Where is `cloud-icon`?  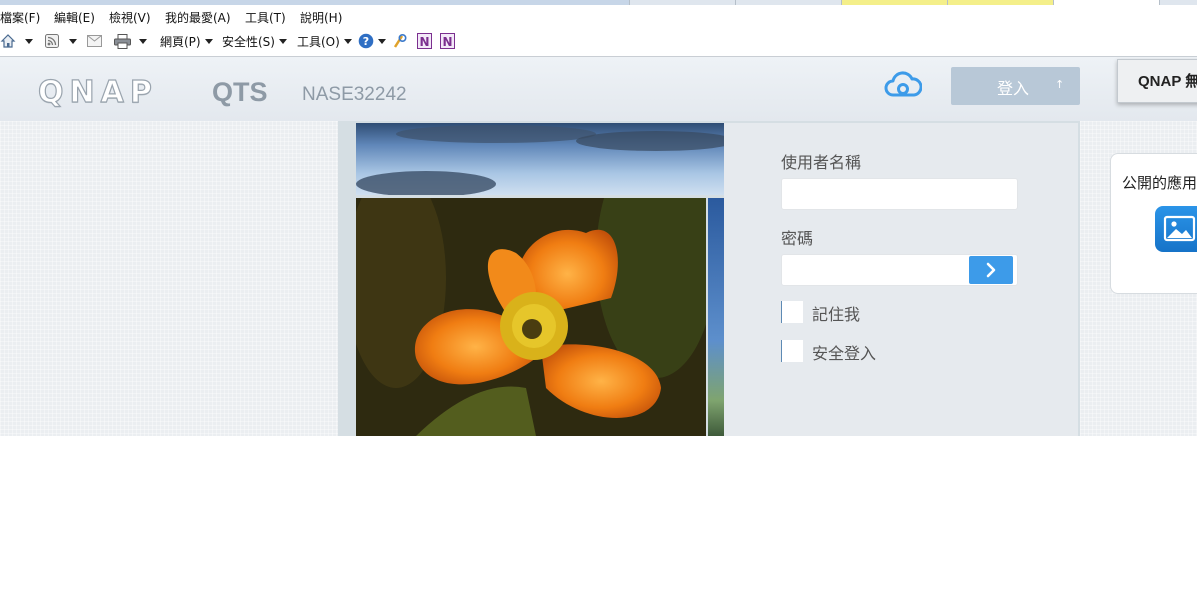
cloud-icon is located at coordinates (903, 84).